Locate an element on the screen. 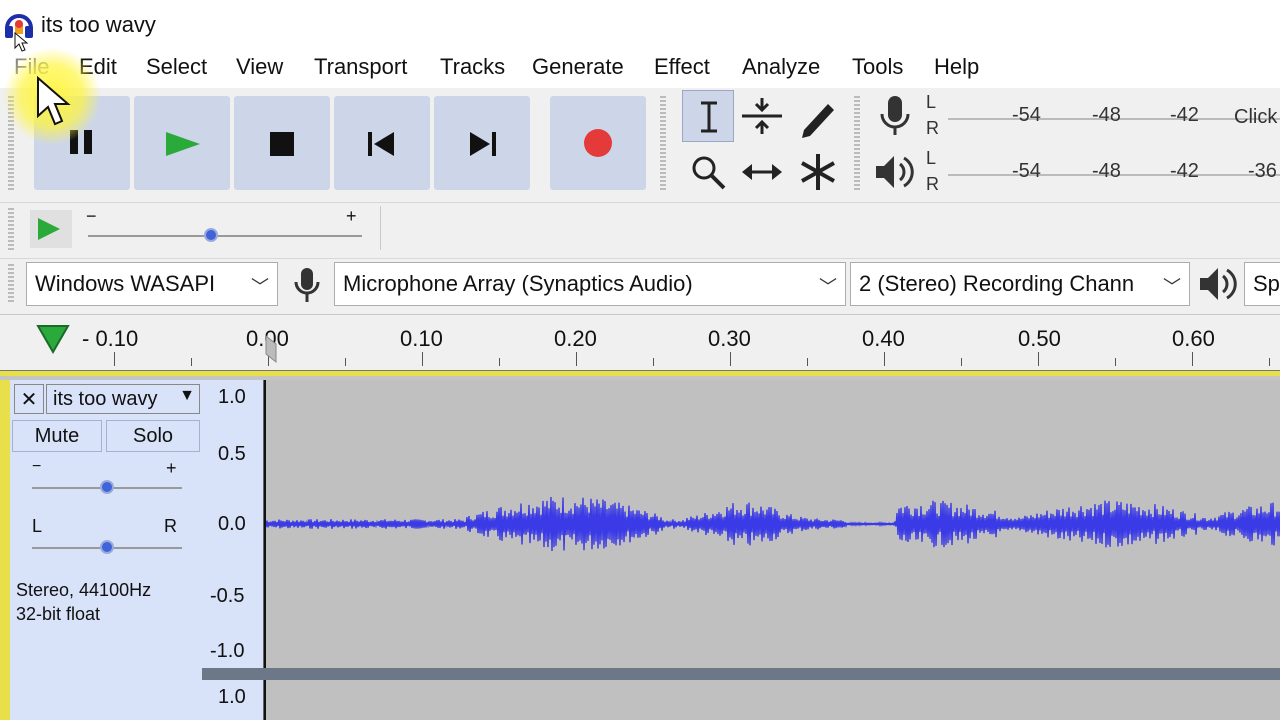 This screenshot has height=720, width=1280. mute-label: Mute is located at coordinates (57, 436).